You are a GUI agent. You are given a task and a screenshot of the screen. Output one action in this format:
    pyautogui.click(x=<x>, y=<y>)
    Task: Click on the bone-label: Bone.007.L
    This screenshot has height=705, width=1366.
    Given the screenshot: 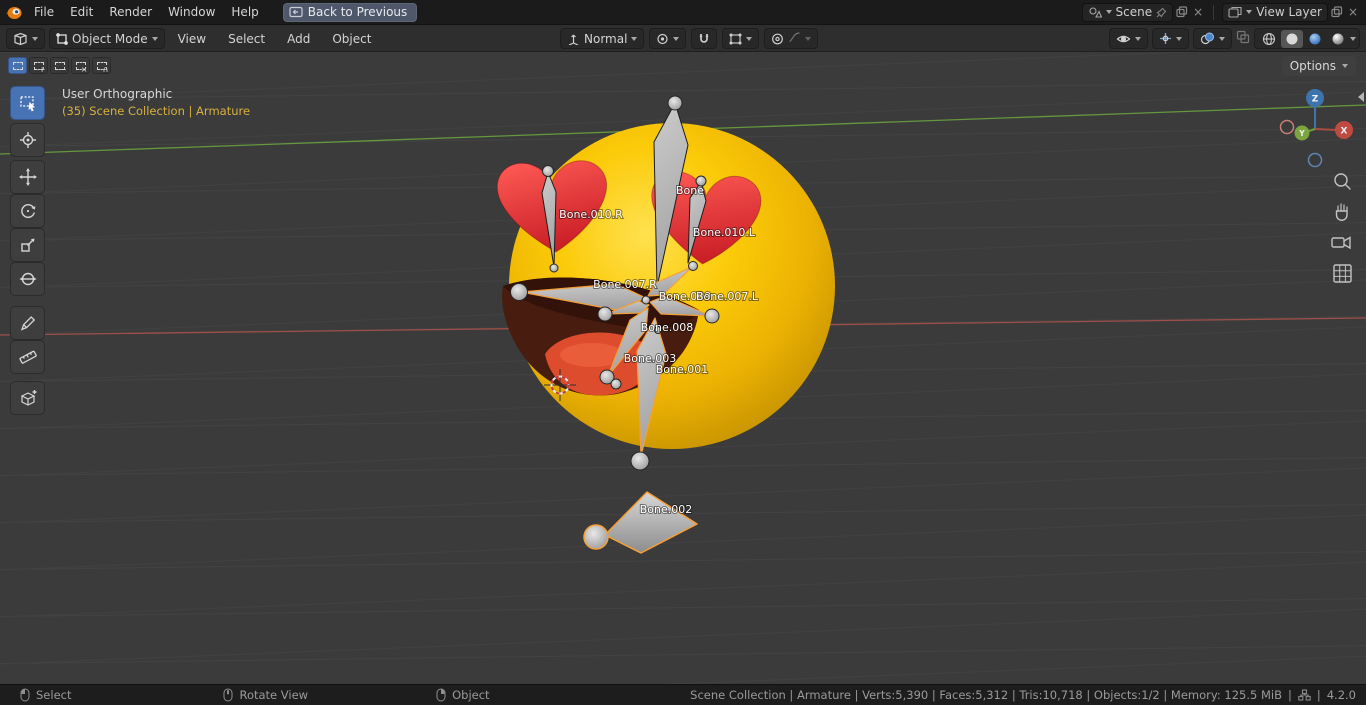 What is the action you would take?
    pyautogui.click(x=727, y=296)
    